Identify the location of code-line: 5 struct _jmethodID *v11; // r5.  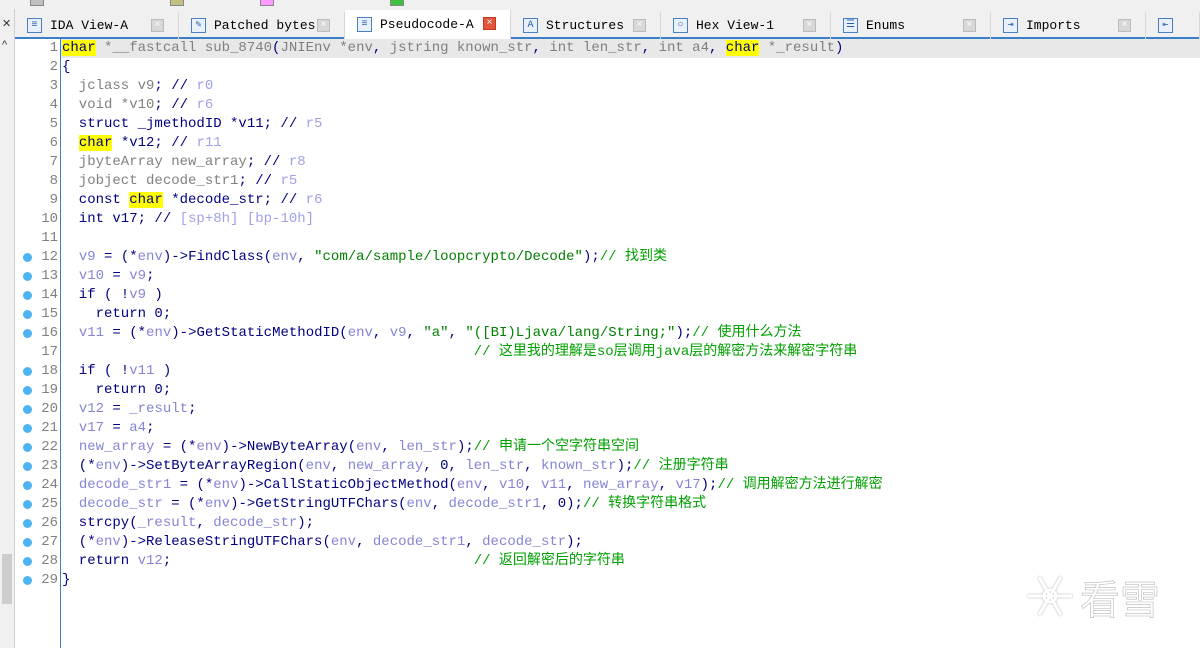
(607, 124).